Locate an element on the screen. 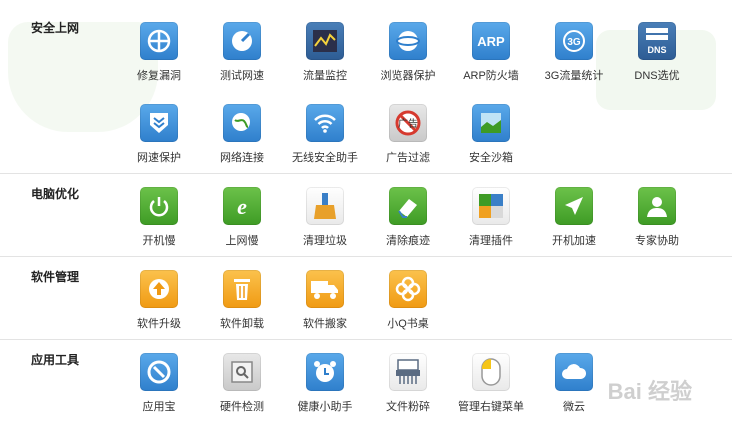  tool-boot-accelerate: 开机加速 is located at coordinates (574, 224).